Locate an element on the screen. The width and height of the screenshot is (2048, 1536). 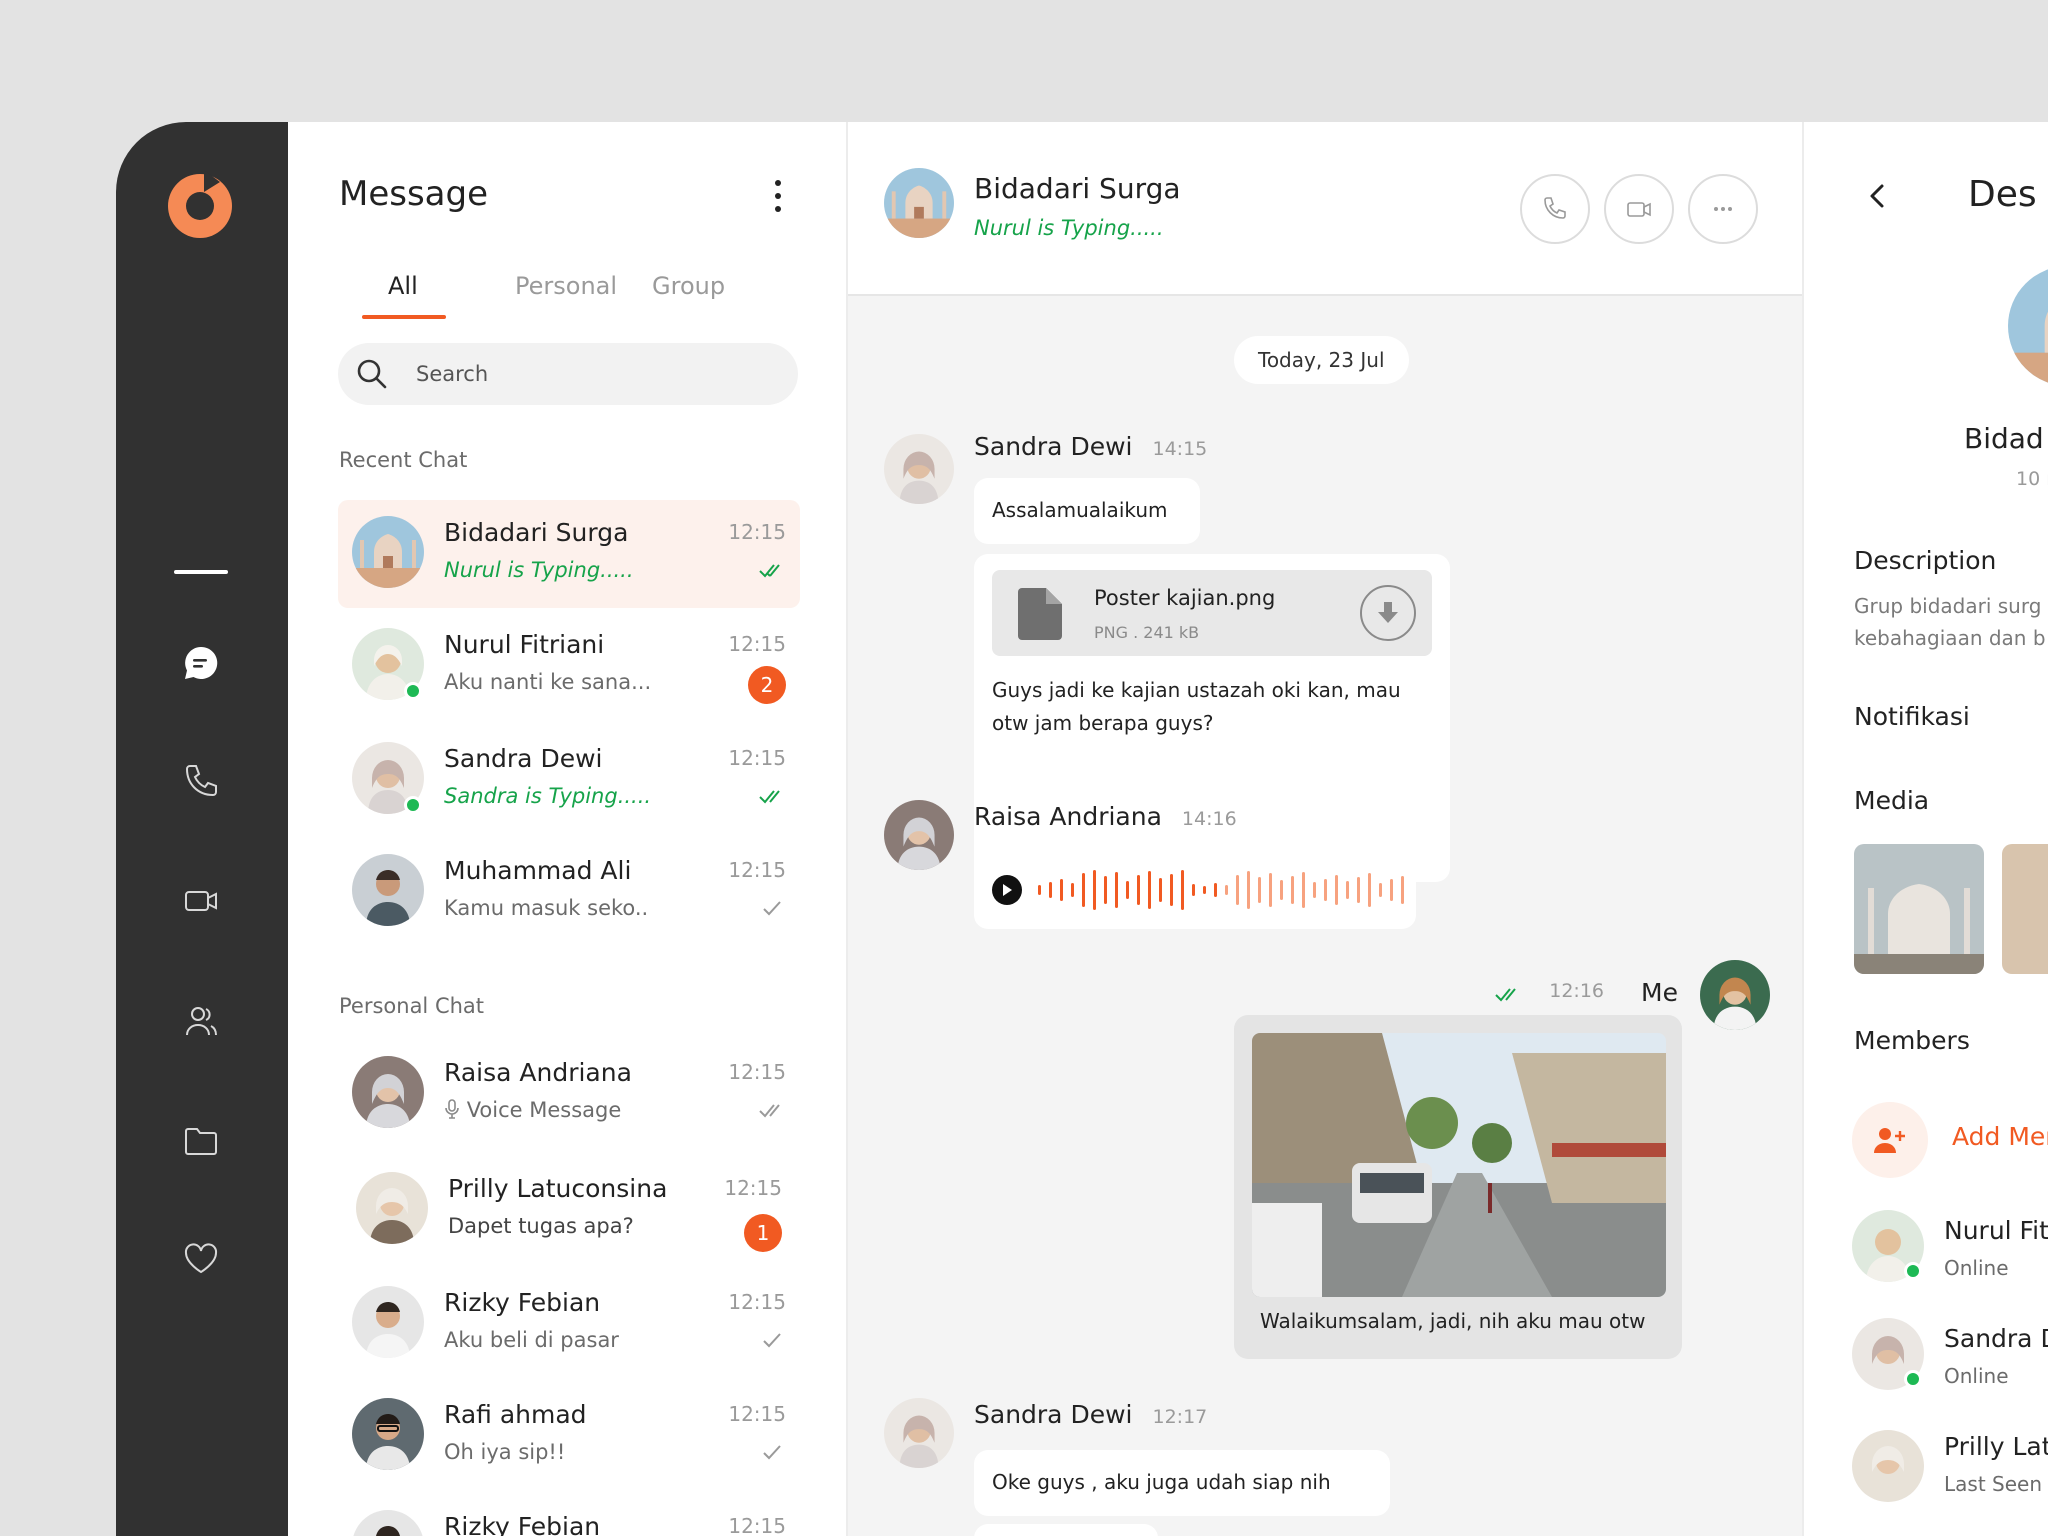
street-photo is located at coordinates (1459, 1165).